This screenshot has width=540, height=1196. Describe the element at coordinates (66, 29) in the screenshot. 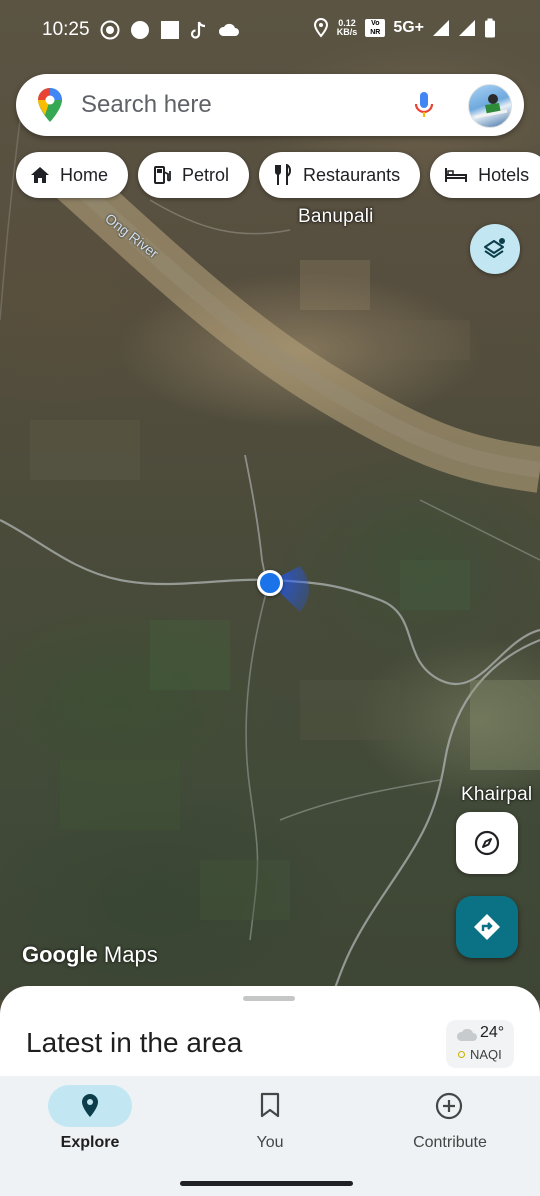

I see `status-time: 10:25` at that location.